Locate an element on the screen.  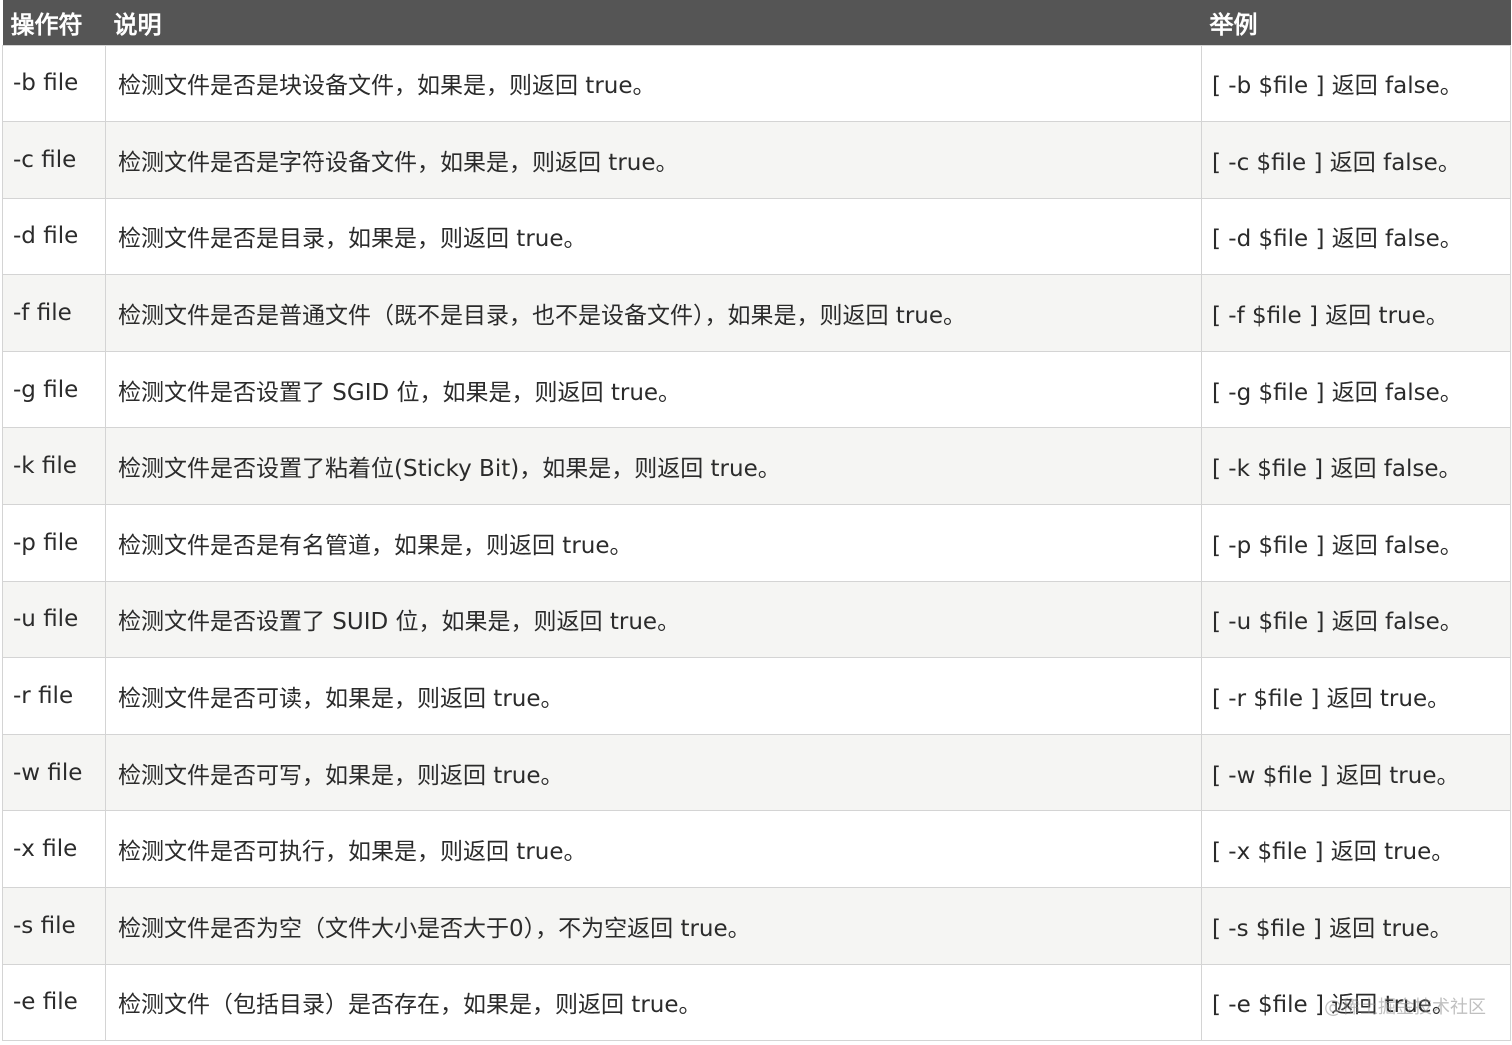
description-cell: 检测文件（包括目录）是否存在，如果是，则返回 true。 is located at coordinates (653, 1002).